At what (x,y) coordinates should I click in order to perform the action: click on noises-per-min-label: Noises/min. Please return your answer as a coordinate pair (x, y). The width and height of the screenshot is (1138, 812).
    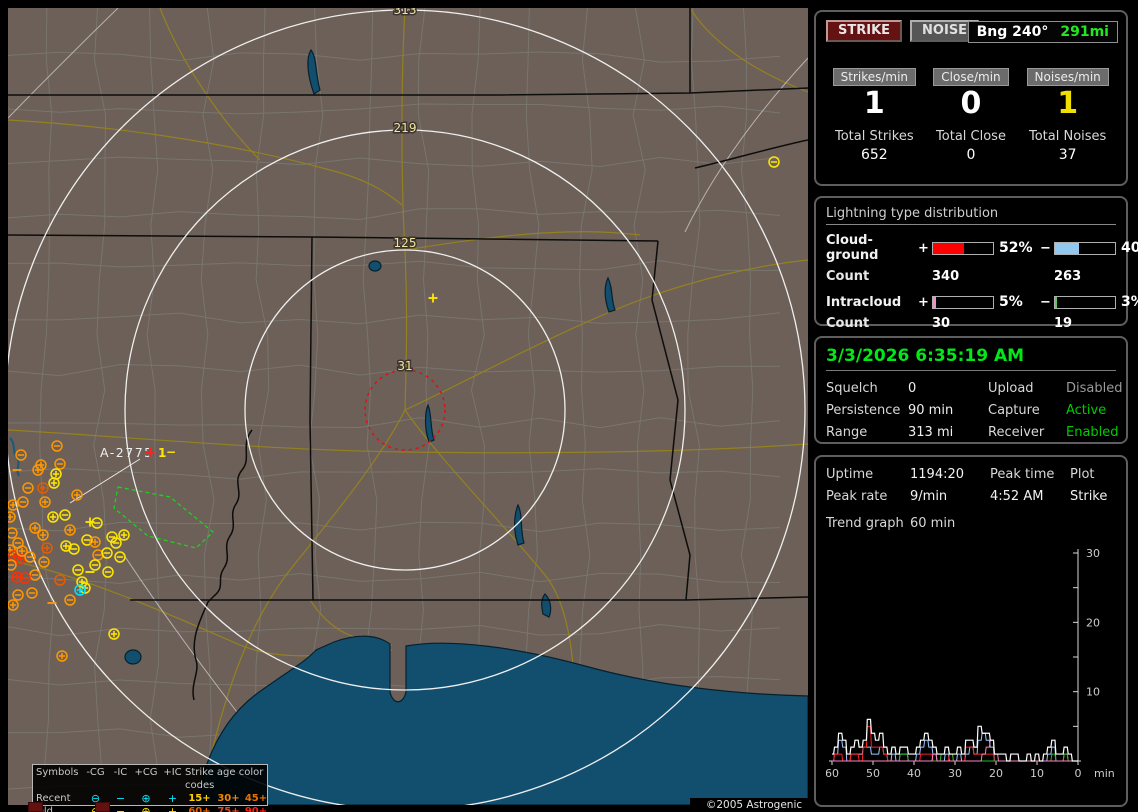
    Looking at the image, I should click on (1067, 77).